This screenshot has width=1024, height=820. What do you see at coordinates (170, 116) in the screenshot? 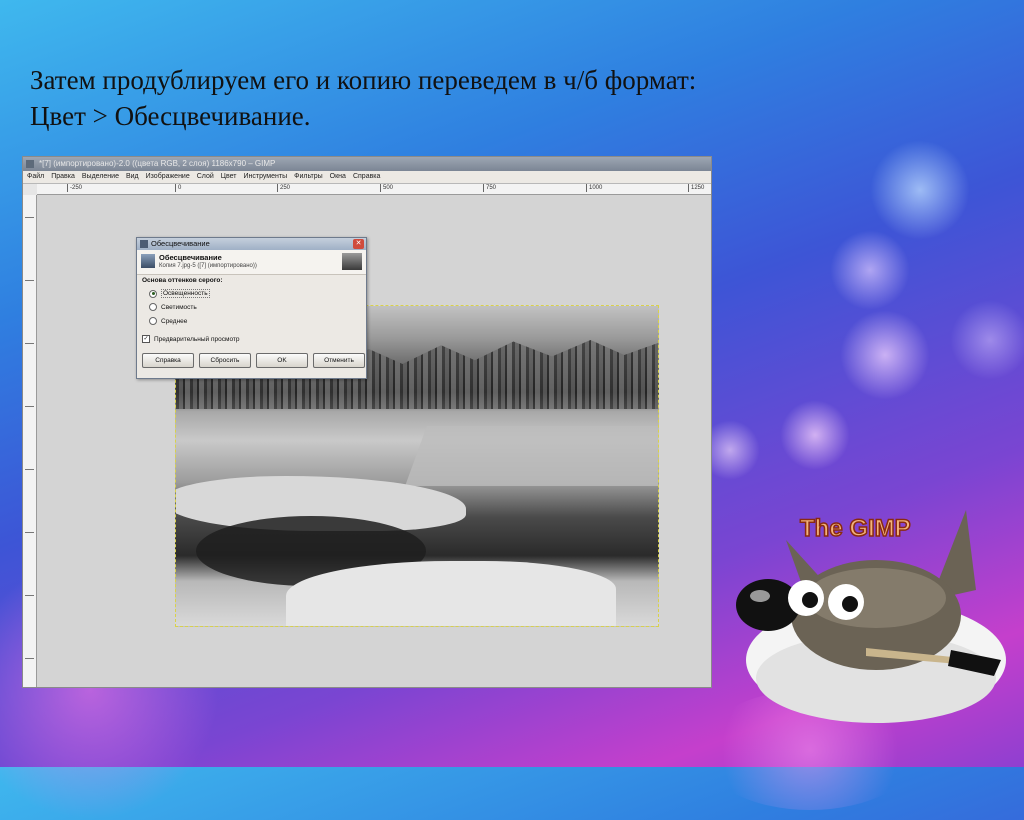
I see `slide-title-line-2: Цвет > Обесцвечивание.` at bounding box center [170, 116].